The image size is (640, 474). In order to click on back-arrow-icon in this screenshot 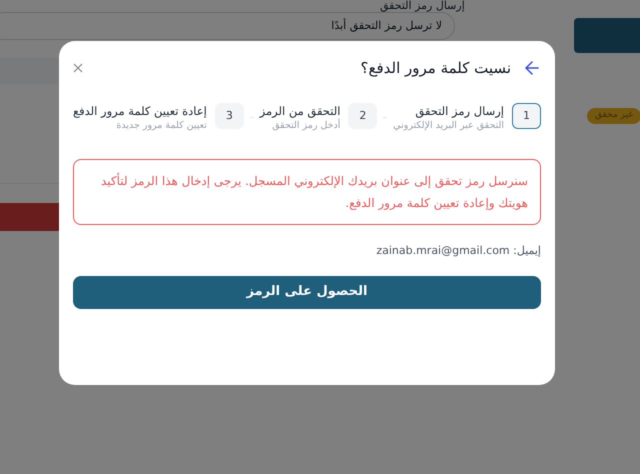, I will do `click(532, 68)`.